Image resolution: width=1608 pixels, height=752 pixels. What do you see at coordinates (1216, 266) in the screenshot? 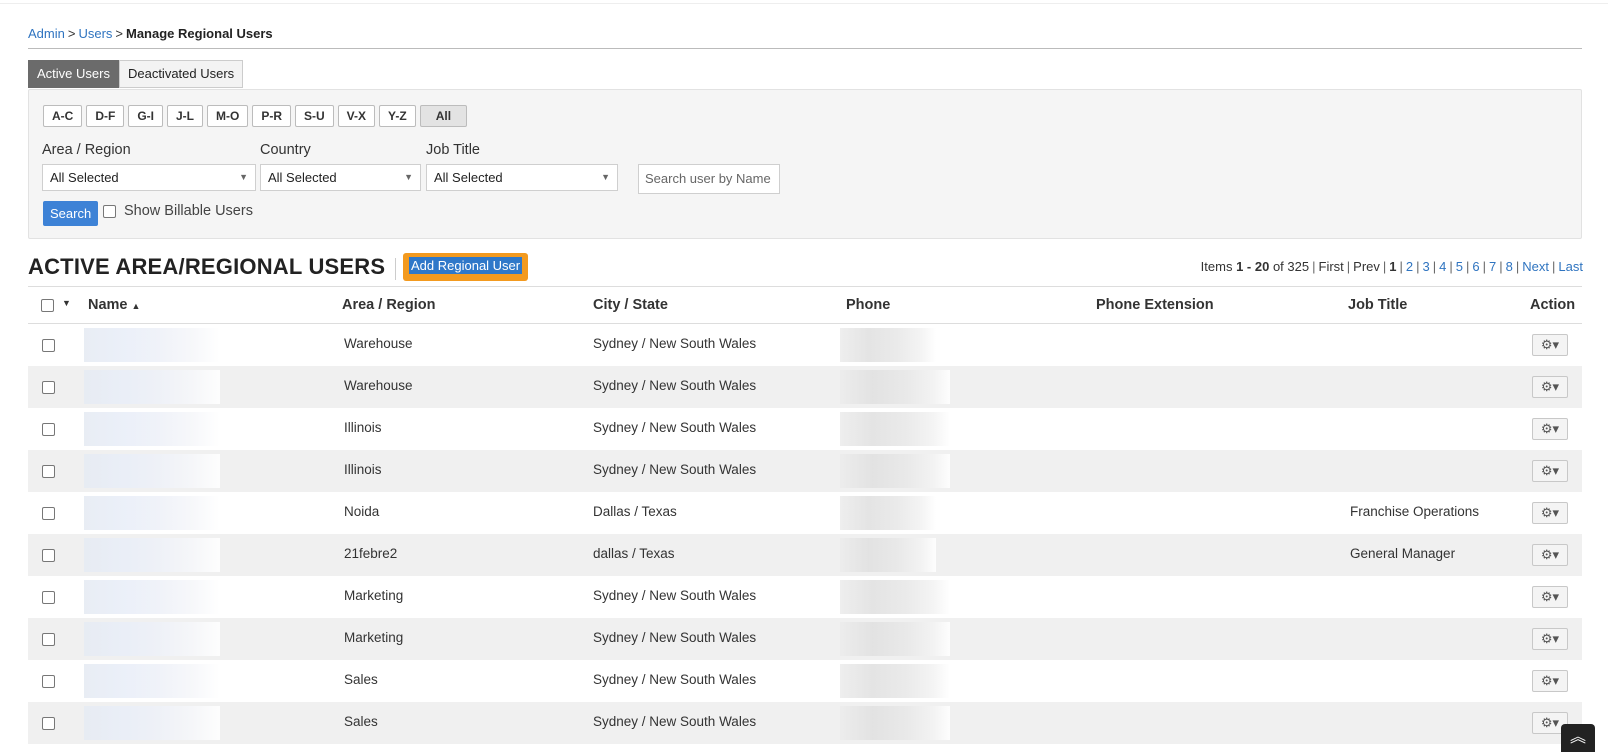
I see `pager-items-prefix: Items` at bounding box center [1216, 266].